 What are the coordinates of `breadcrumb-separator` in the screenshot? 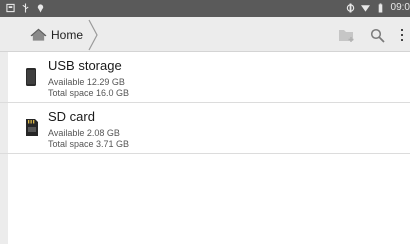 It's located at (93, 35).